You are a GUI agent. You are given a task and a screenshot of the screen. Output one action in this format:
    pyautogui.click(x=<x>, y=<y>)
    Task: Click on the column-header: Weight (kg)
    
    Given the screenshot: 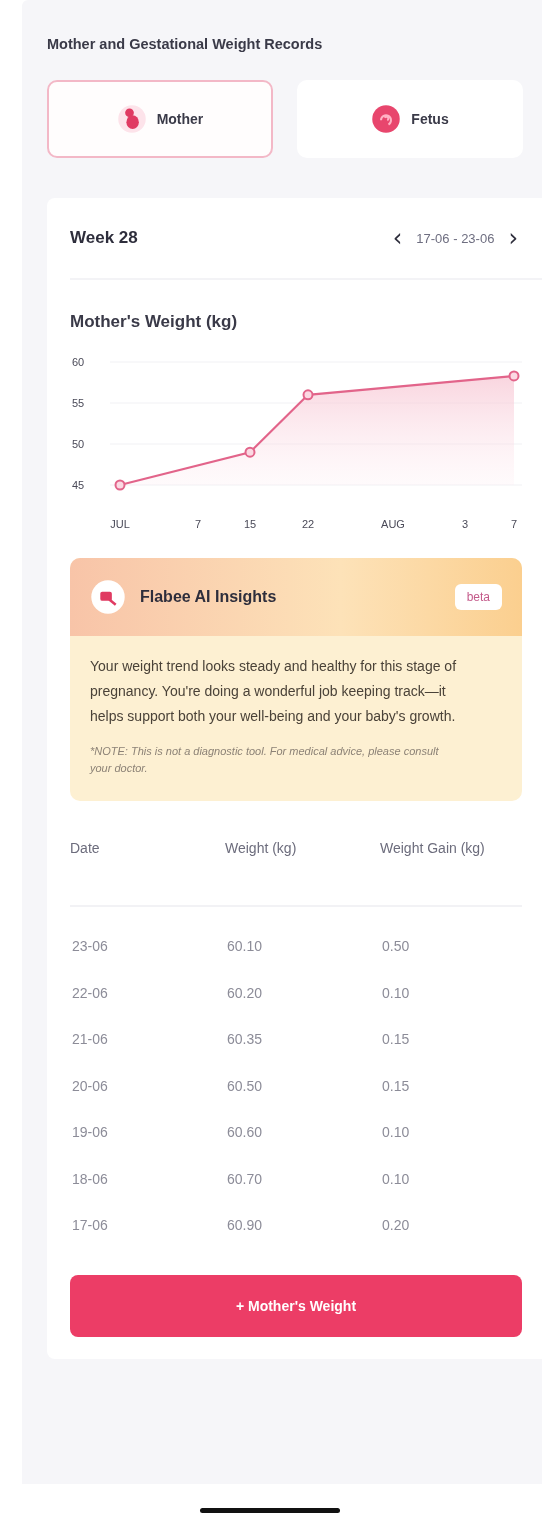 What is the action you would take?
    pyautogui.click(x=261, y=848)
    